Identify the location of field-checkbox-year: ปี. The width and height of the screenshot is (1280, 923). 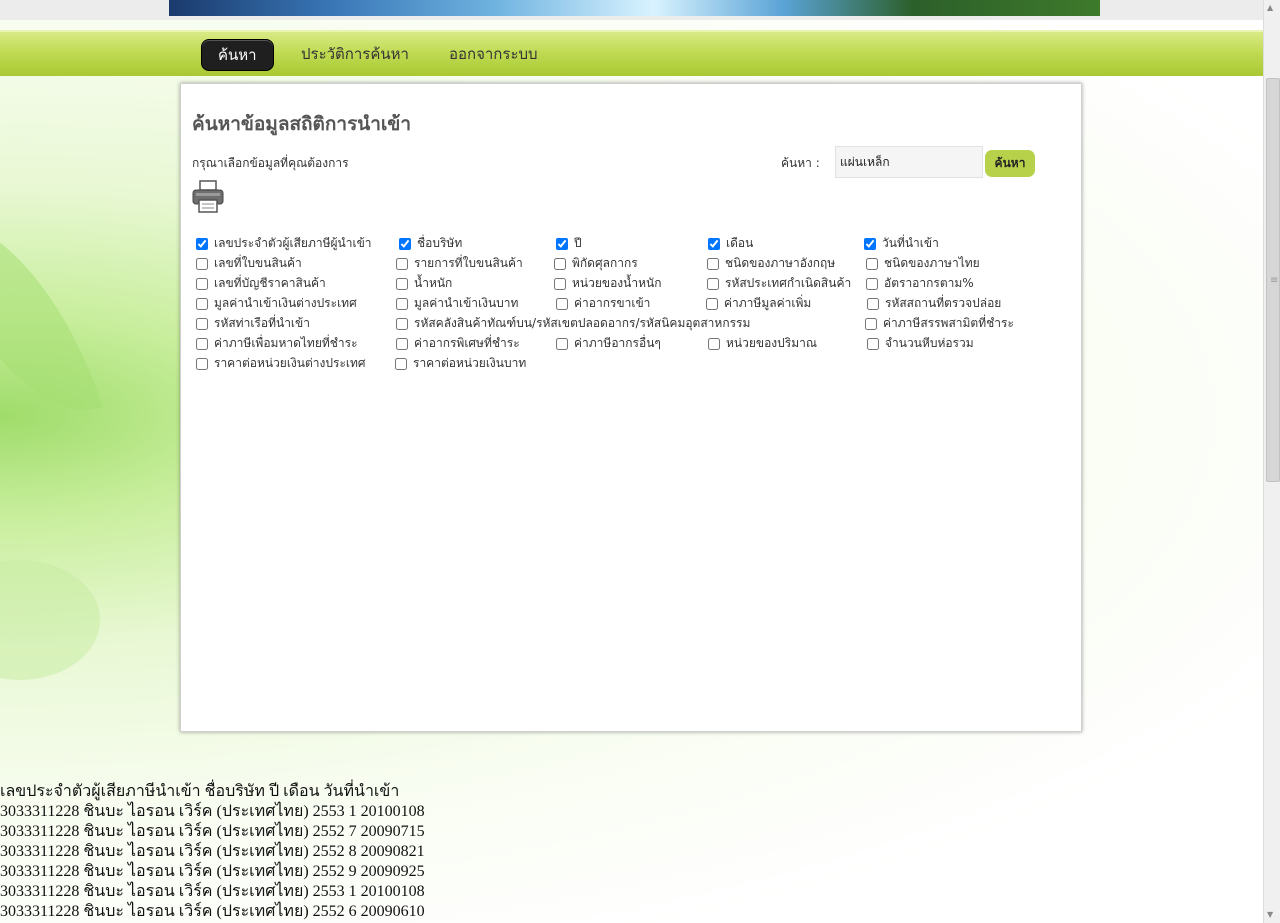
(569, 243).